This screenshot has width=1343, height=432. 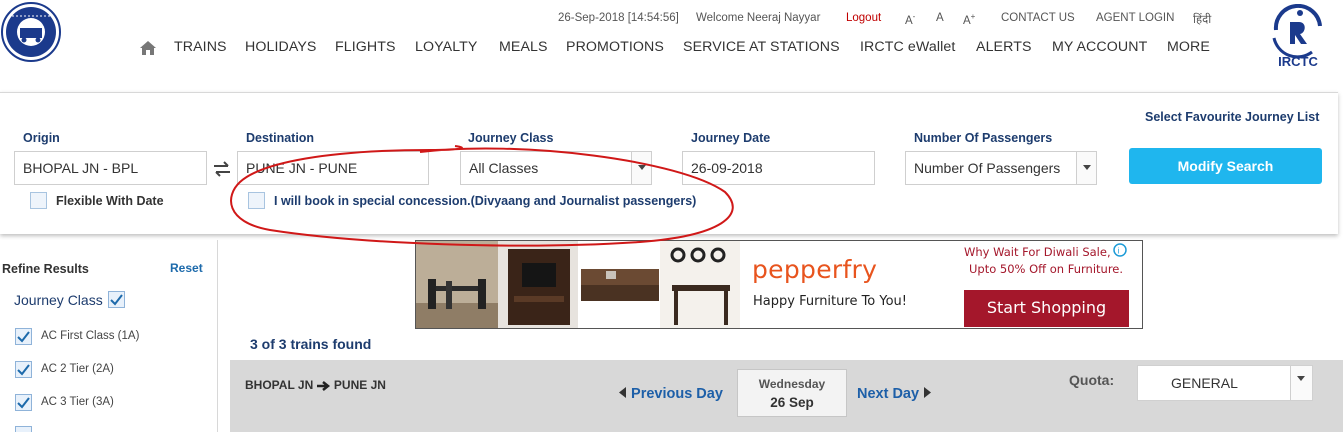 What do you see at coordinates (940, 18) in the screenshot?
I see `font-normal-button: A` at bounding box center [940, 18].